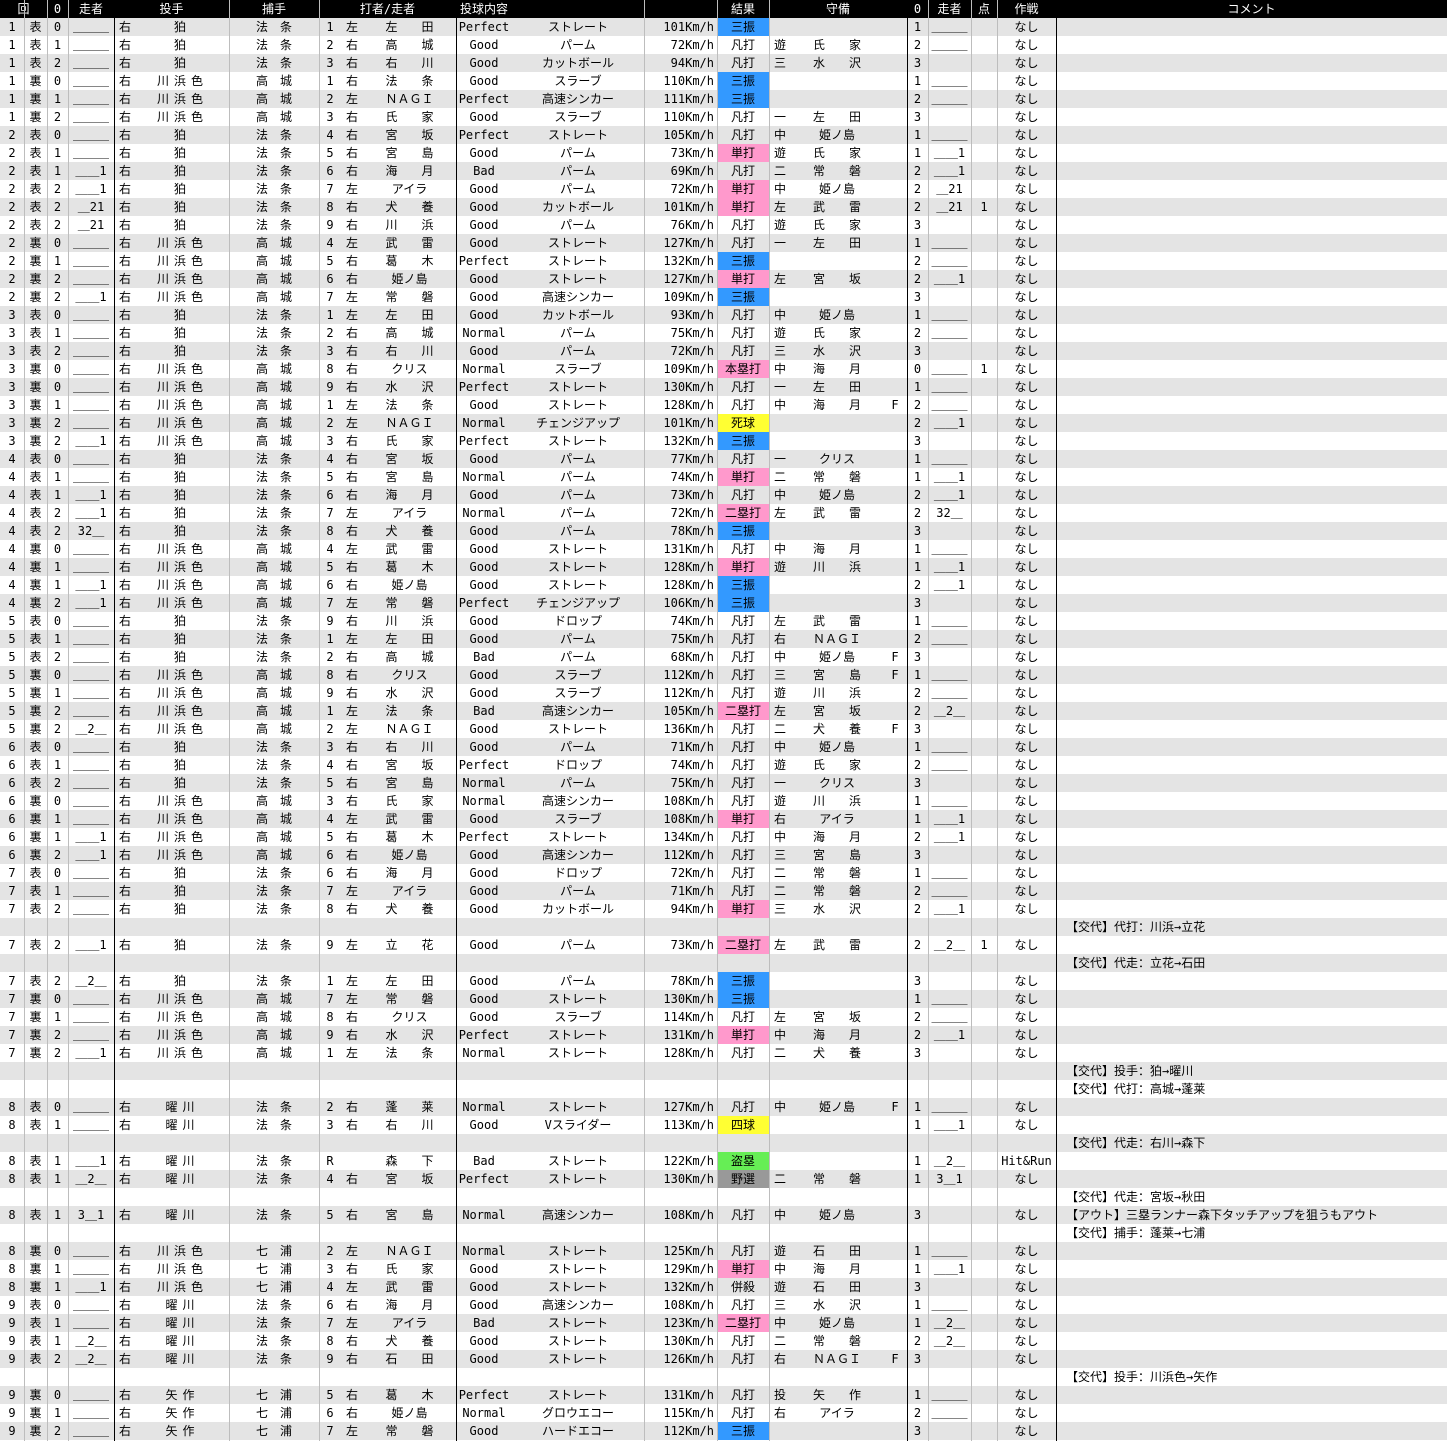 The width and height of the screenshot is (1447, 1441). I want to click on table-row: 3 表 2 ＿＿＿ 右狛法 条3右右 川 Good パーム 72Km/h 凡打三水 沢 3 なし, so click(723, 351).